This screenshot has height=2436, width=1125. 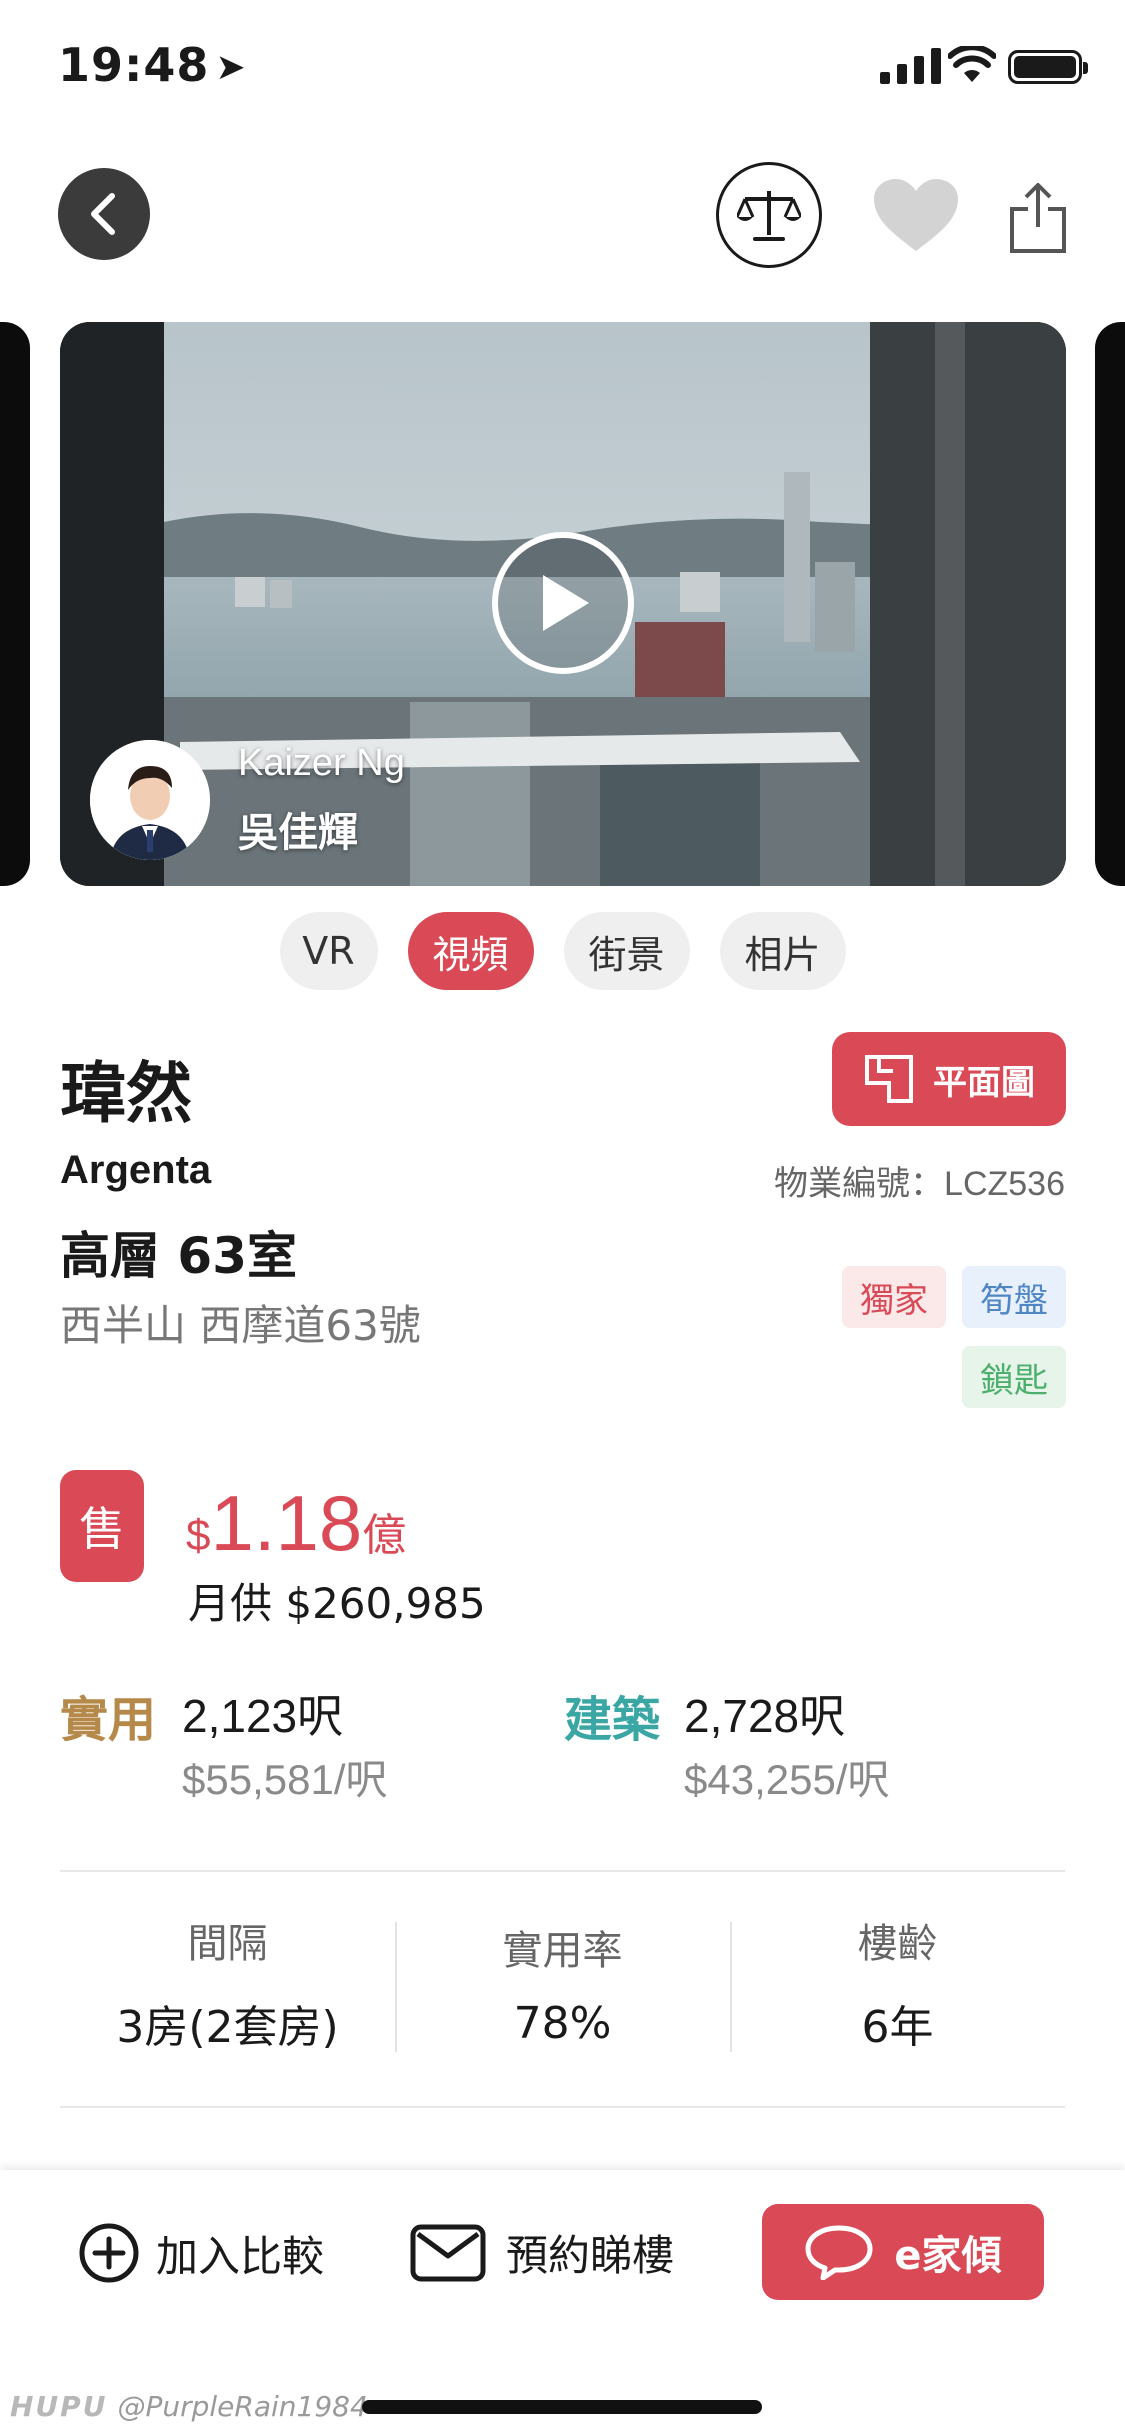 I want to click on chevron-left-icon, so click(x=103, y=214).